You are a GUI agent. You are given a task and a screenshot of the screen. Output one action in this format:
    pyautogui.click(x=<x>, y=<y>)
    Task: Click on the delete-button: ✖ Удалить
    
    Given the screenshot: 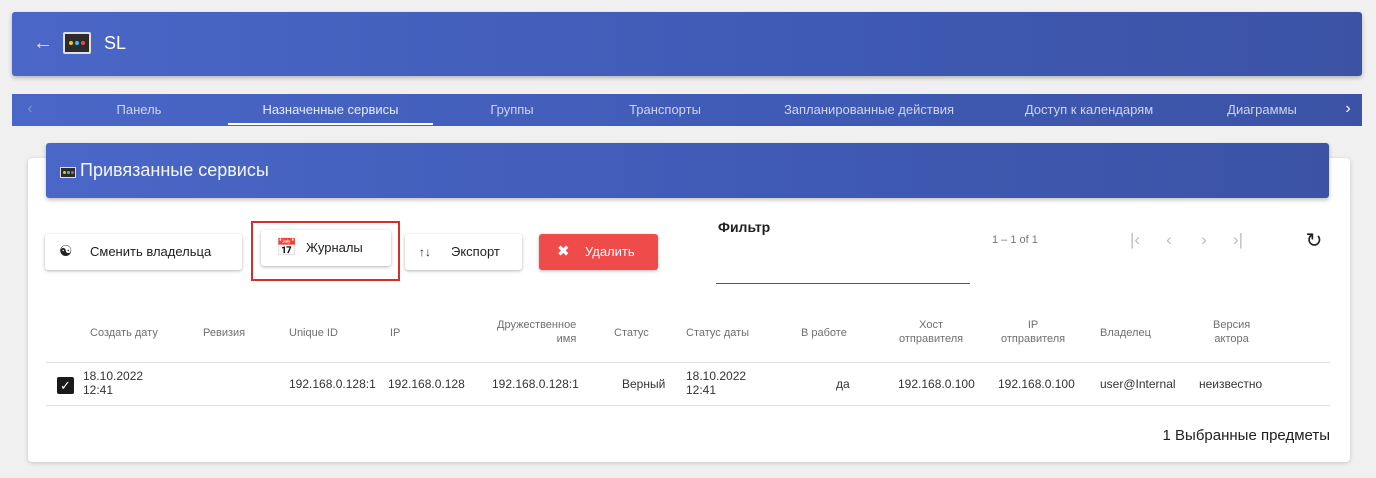 What is the action you would take?
    pyautogui.click(x=598, y=252)
    